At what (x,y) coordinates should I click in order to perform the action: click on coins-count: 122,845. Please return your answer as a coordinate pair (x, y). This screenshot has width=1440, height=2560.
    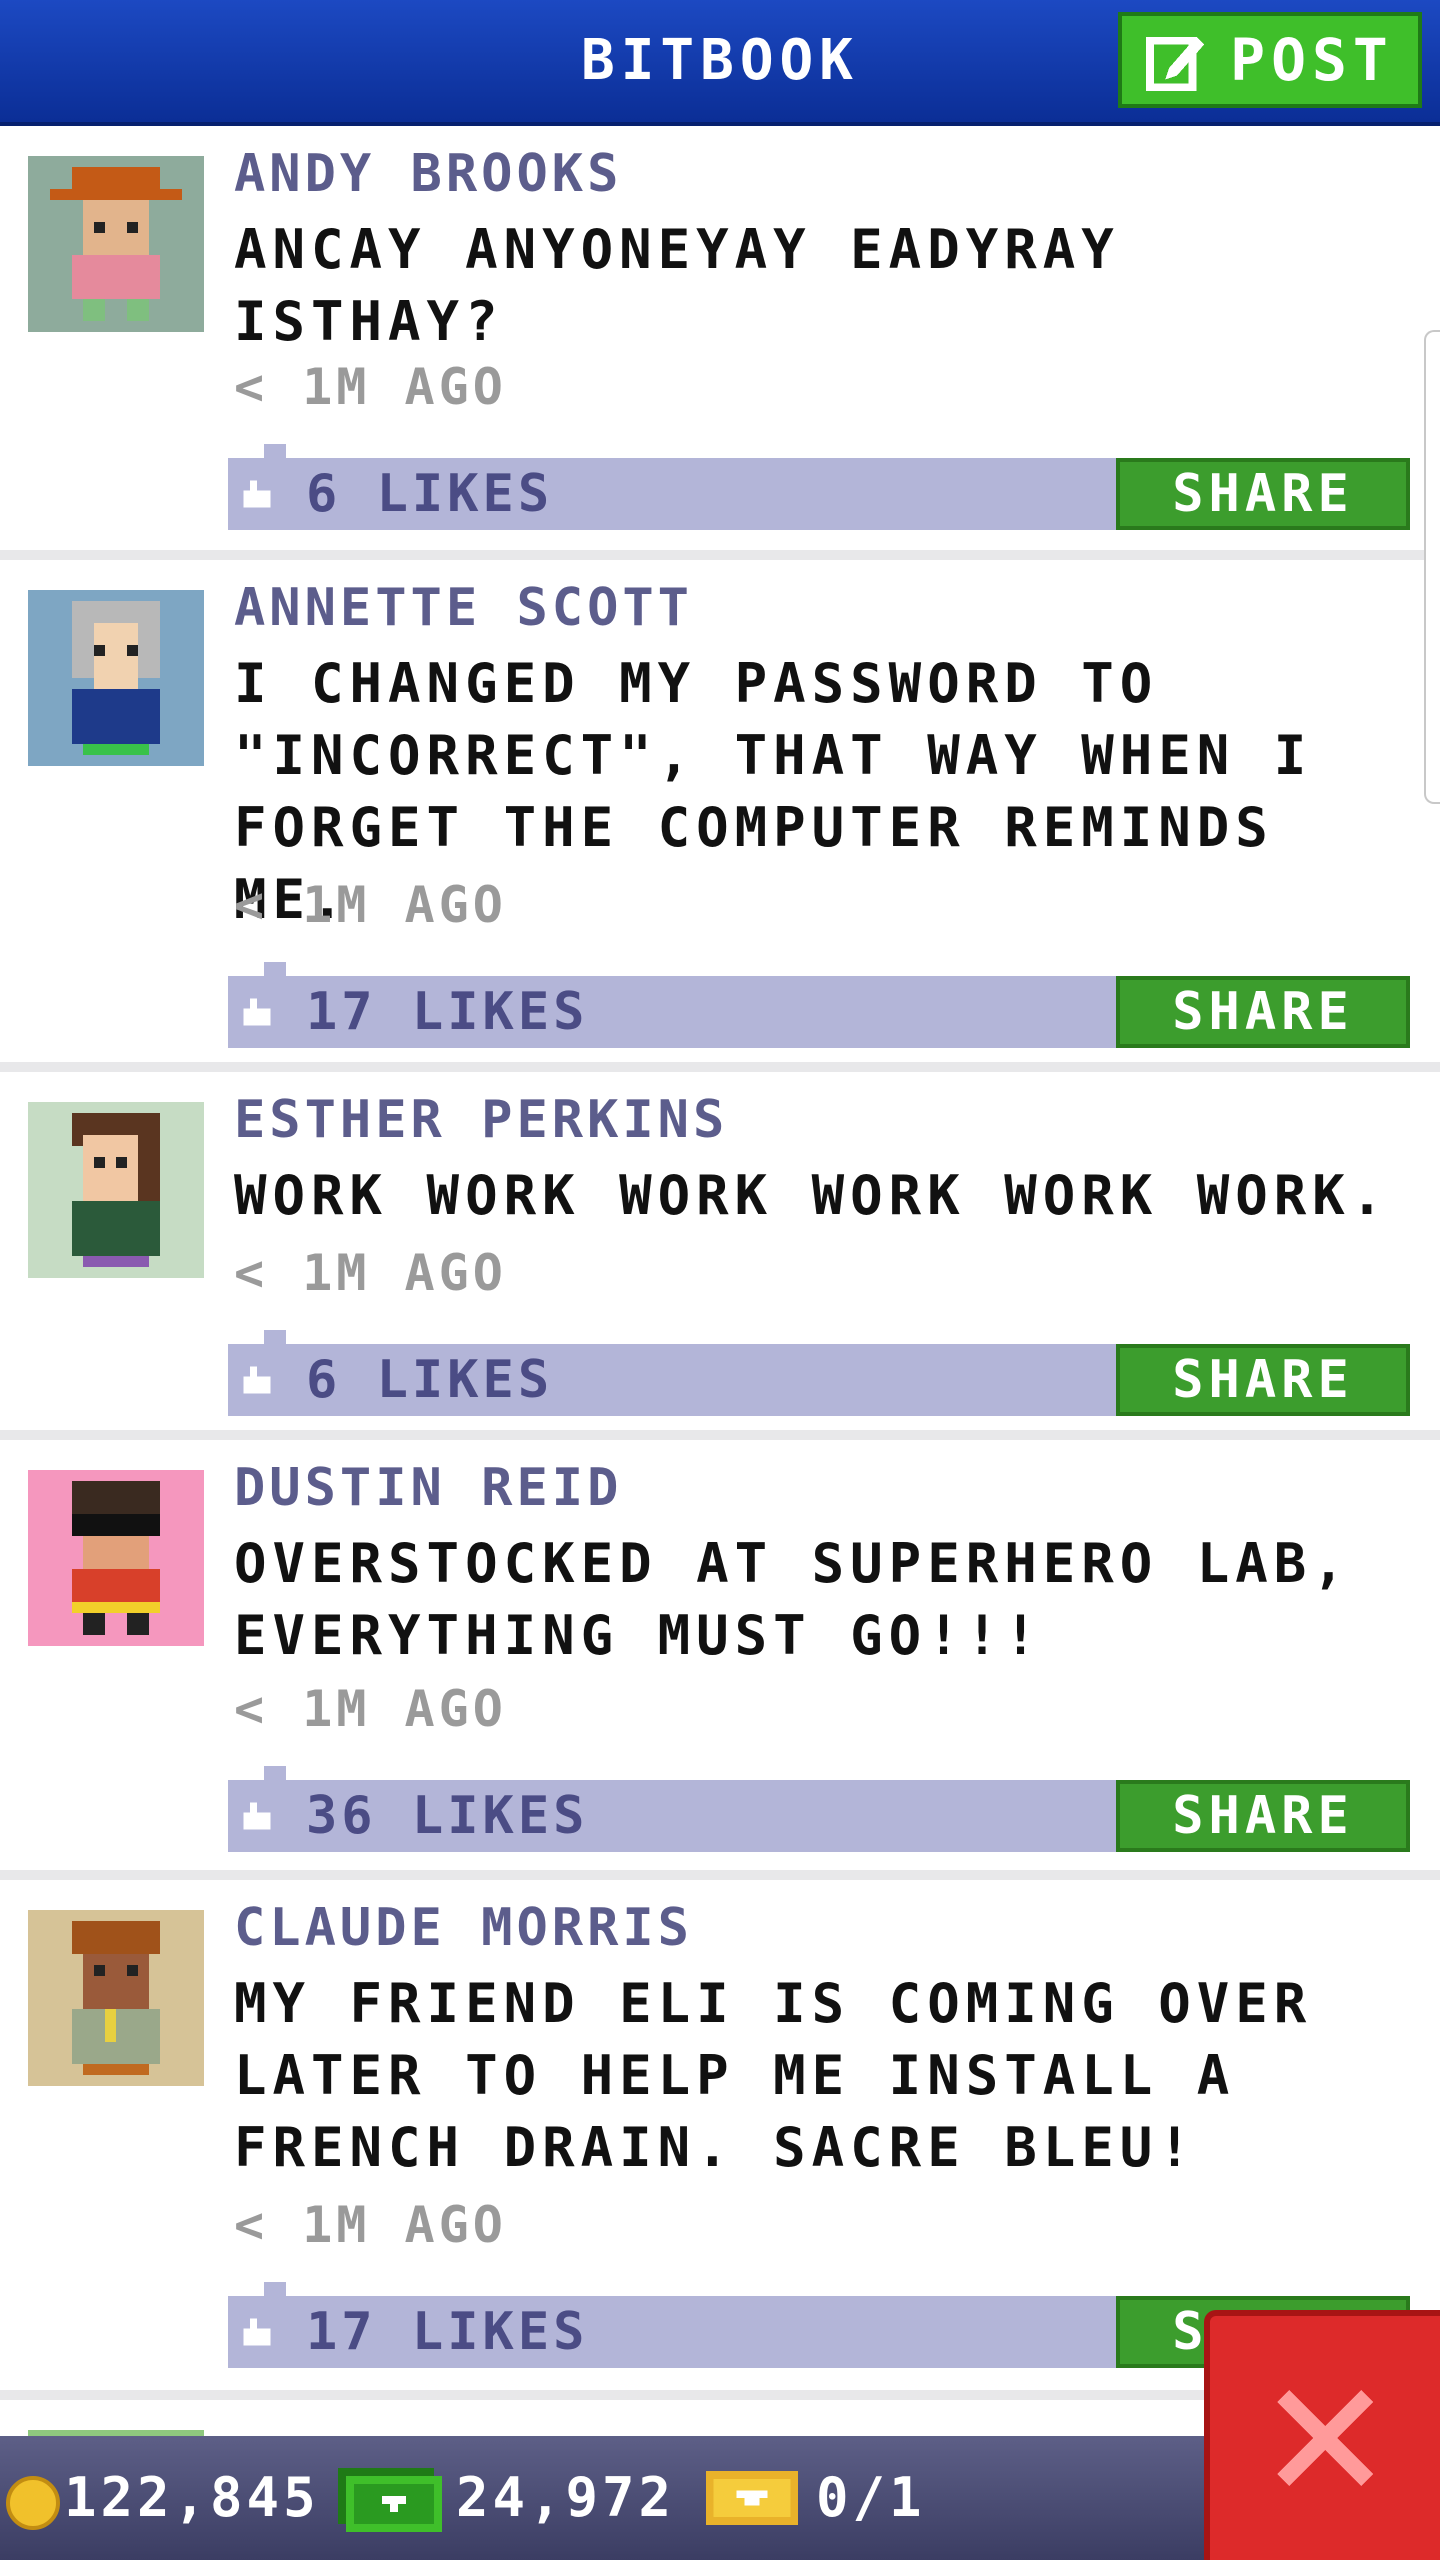
    Looking at the image, I should click on (192, 2497).